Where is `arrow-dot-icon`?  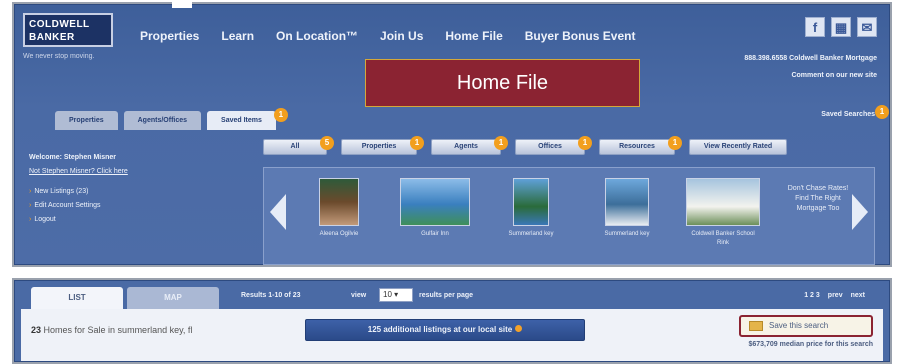 arrow-dot-icon is located at coordinates (519, 328).